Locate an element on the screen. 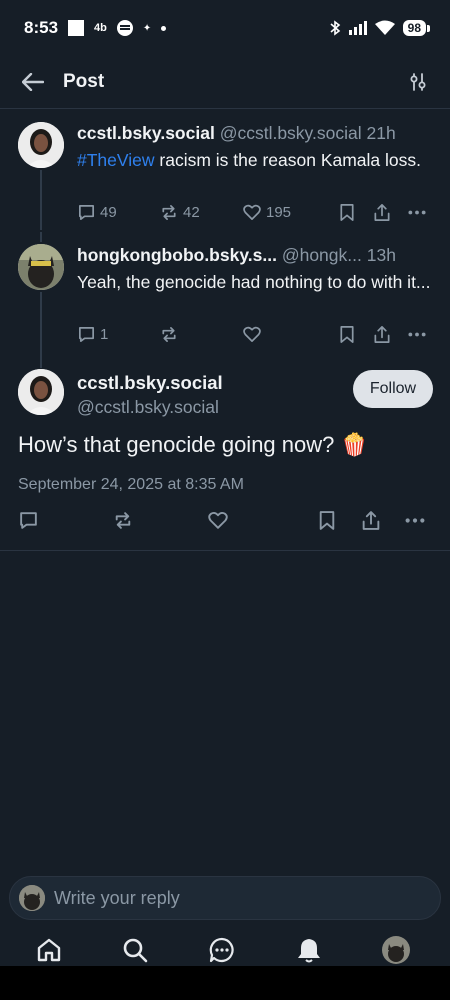  reply-button: 1 is located at coordinates (92, 334).